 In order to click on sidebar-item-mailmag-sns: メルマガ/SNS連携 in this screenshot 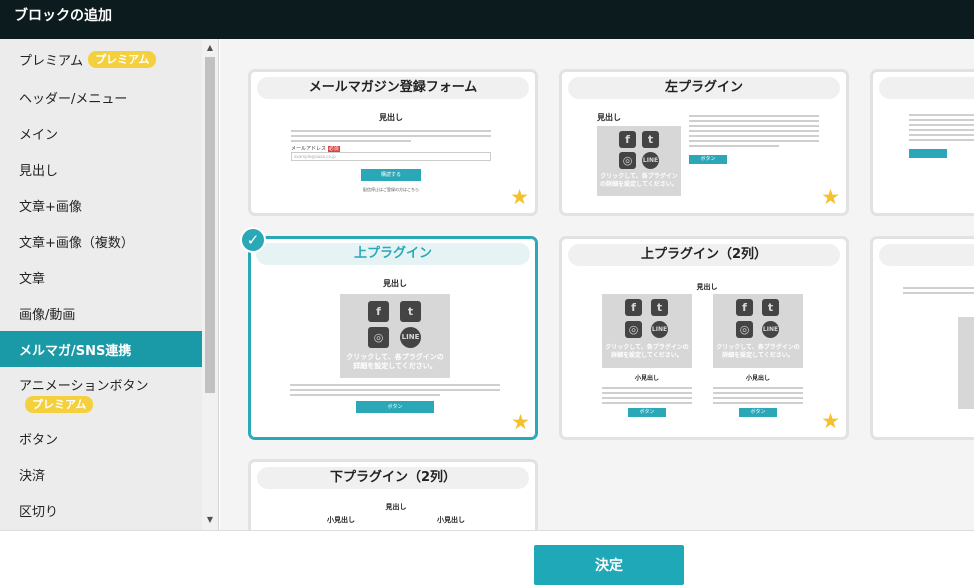, I will do `click(101, 349)`.